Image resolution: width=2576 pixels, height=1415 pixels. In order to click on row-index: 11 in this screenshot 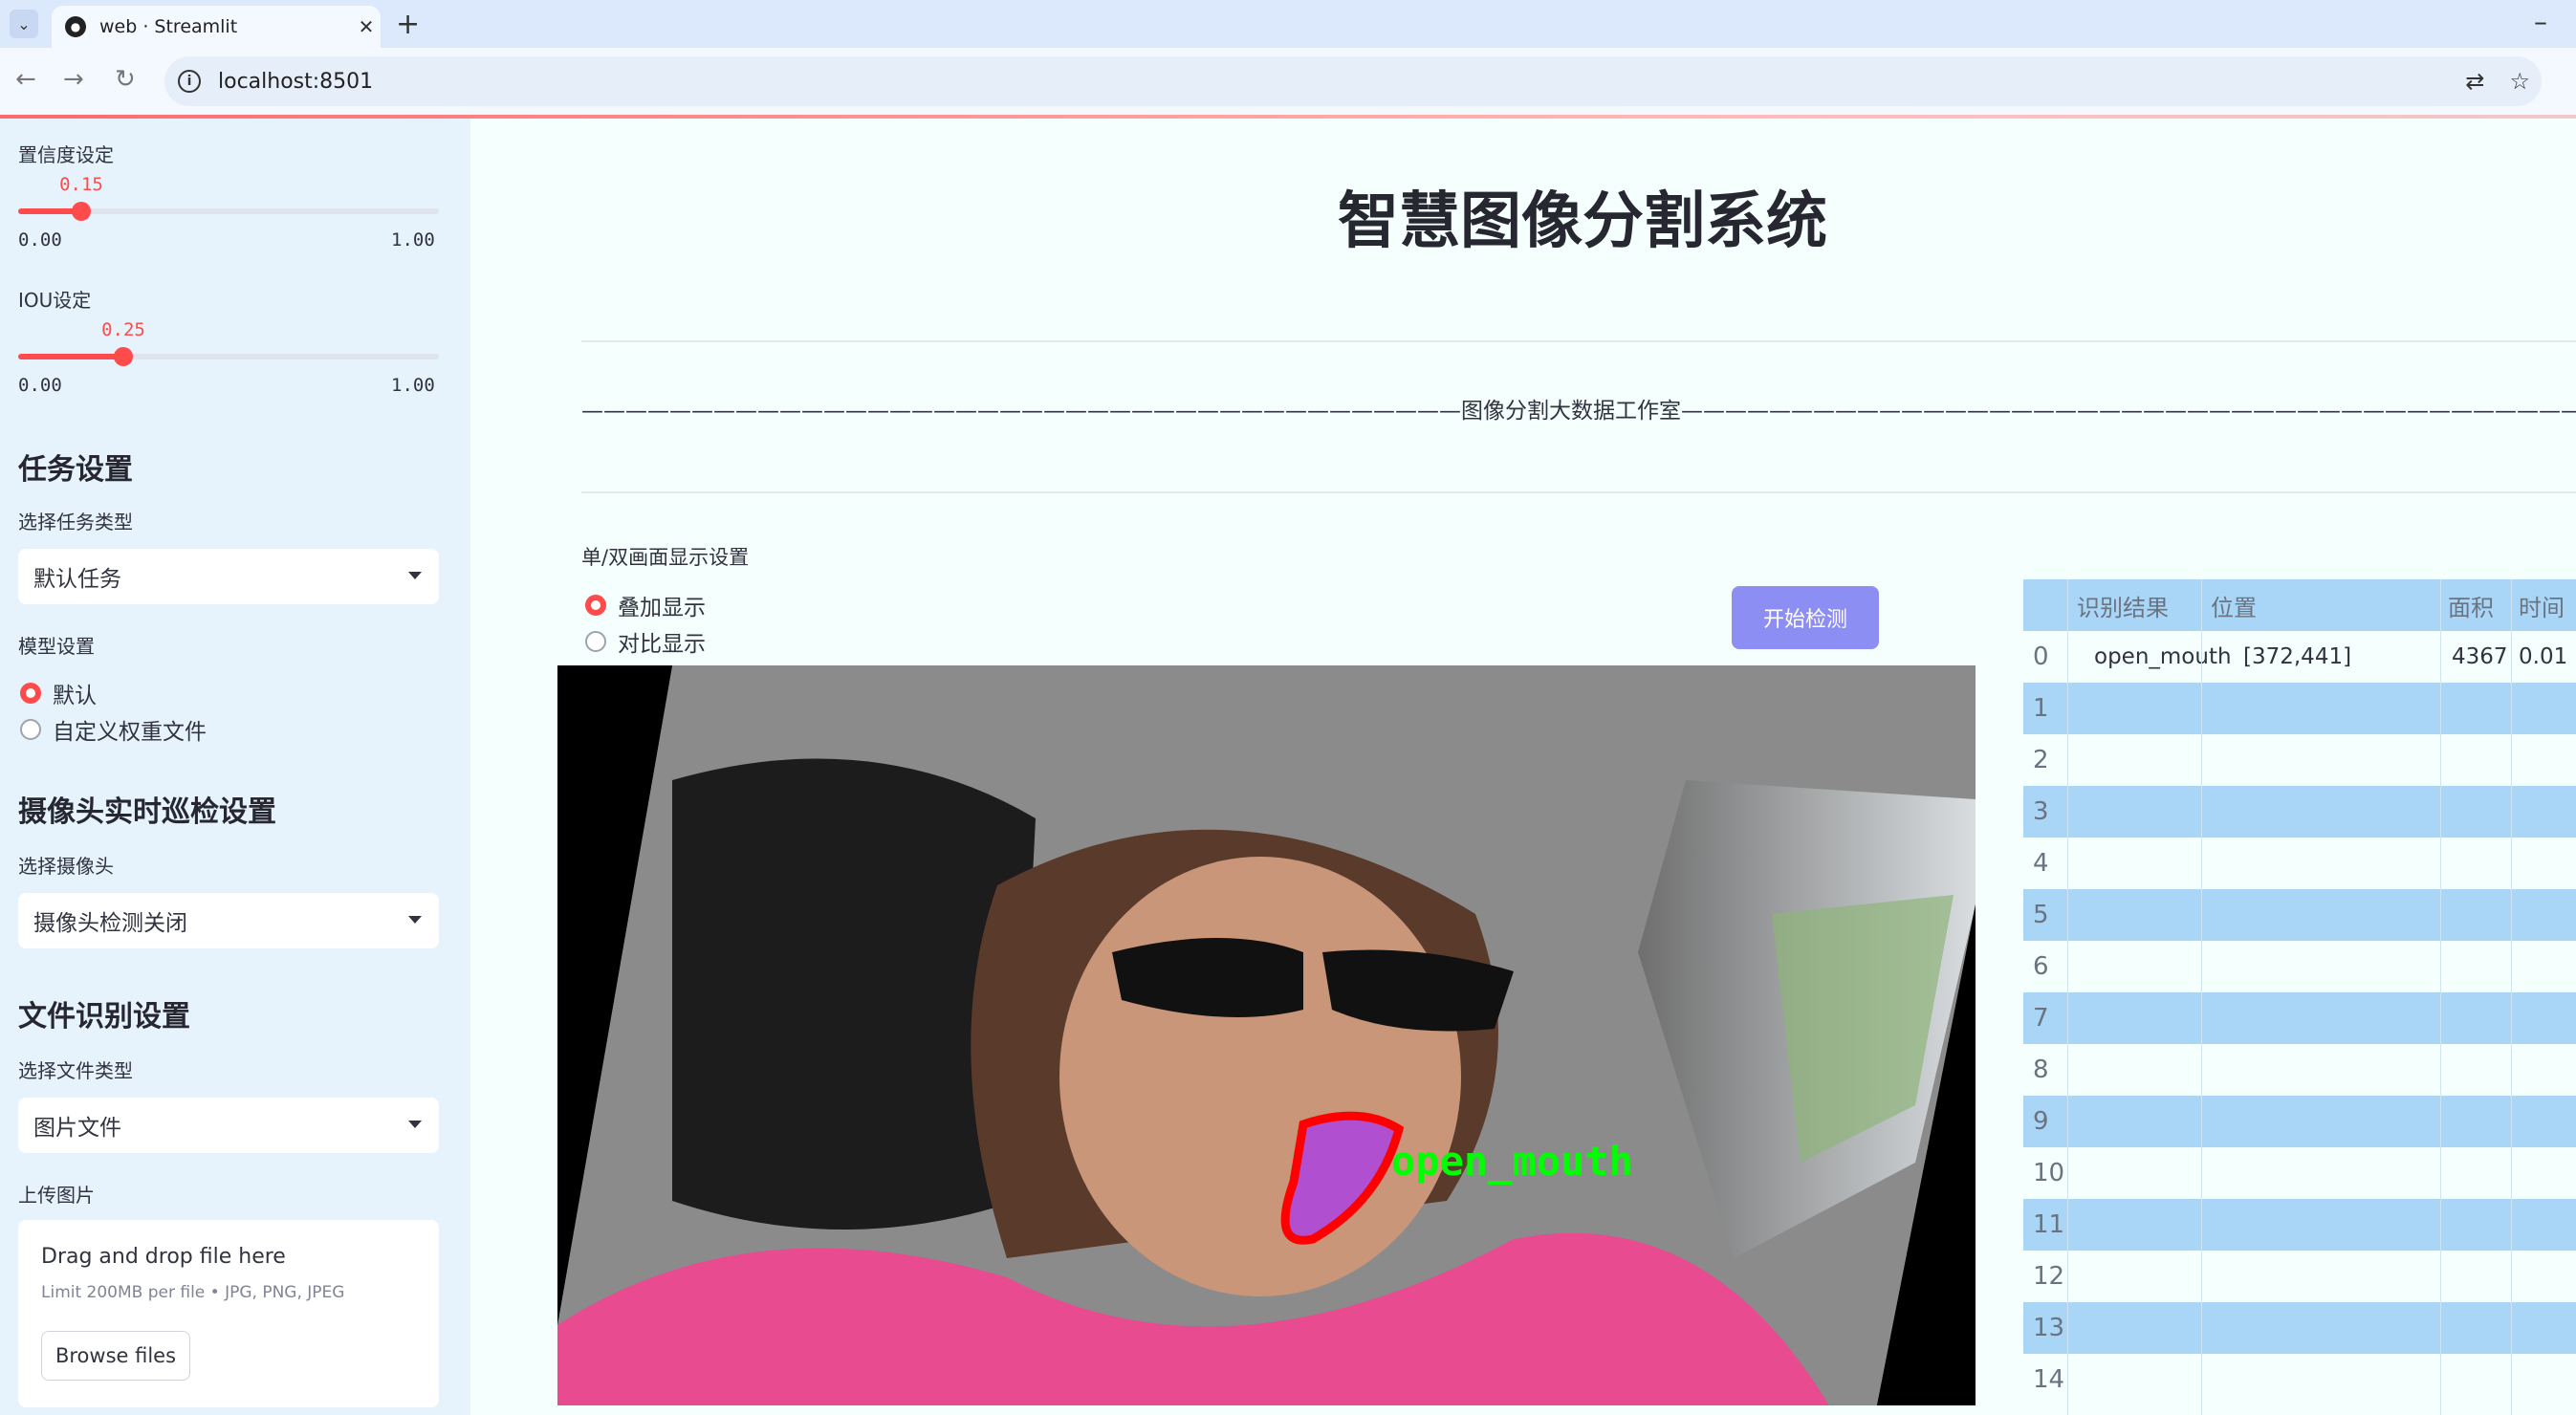, I will do `click(2049, 1224)`.